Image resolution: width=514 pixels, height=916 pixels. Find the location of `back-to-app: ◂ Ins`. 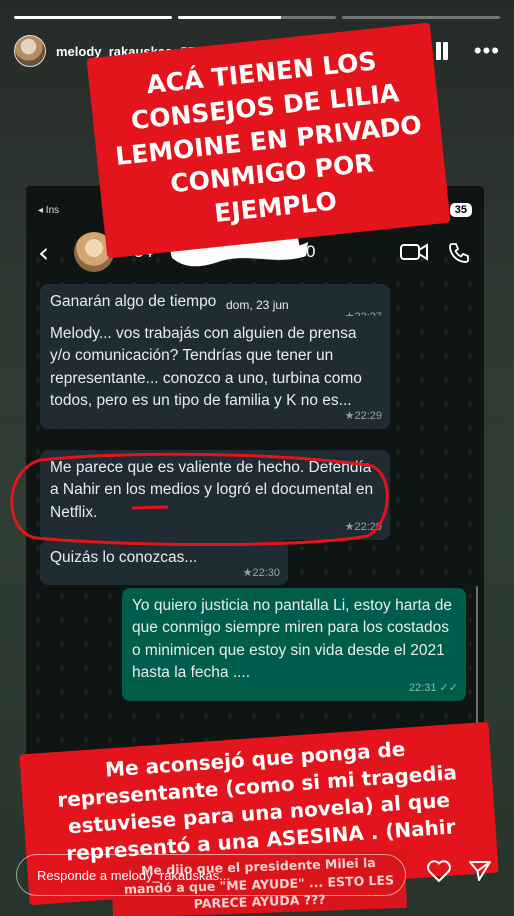

back-to-app: ◂ Ins is located at coordinates (49, 210).